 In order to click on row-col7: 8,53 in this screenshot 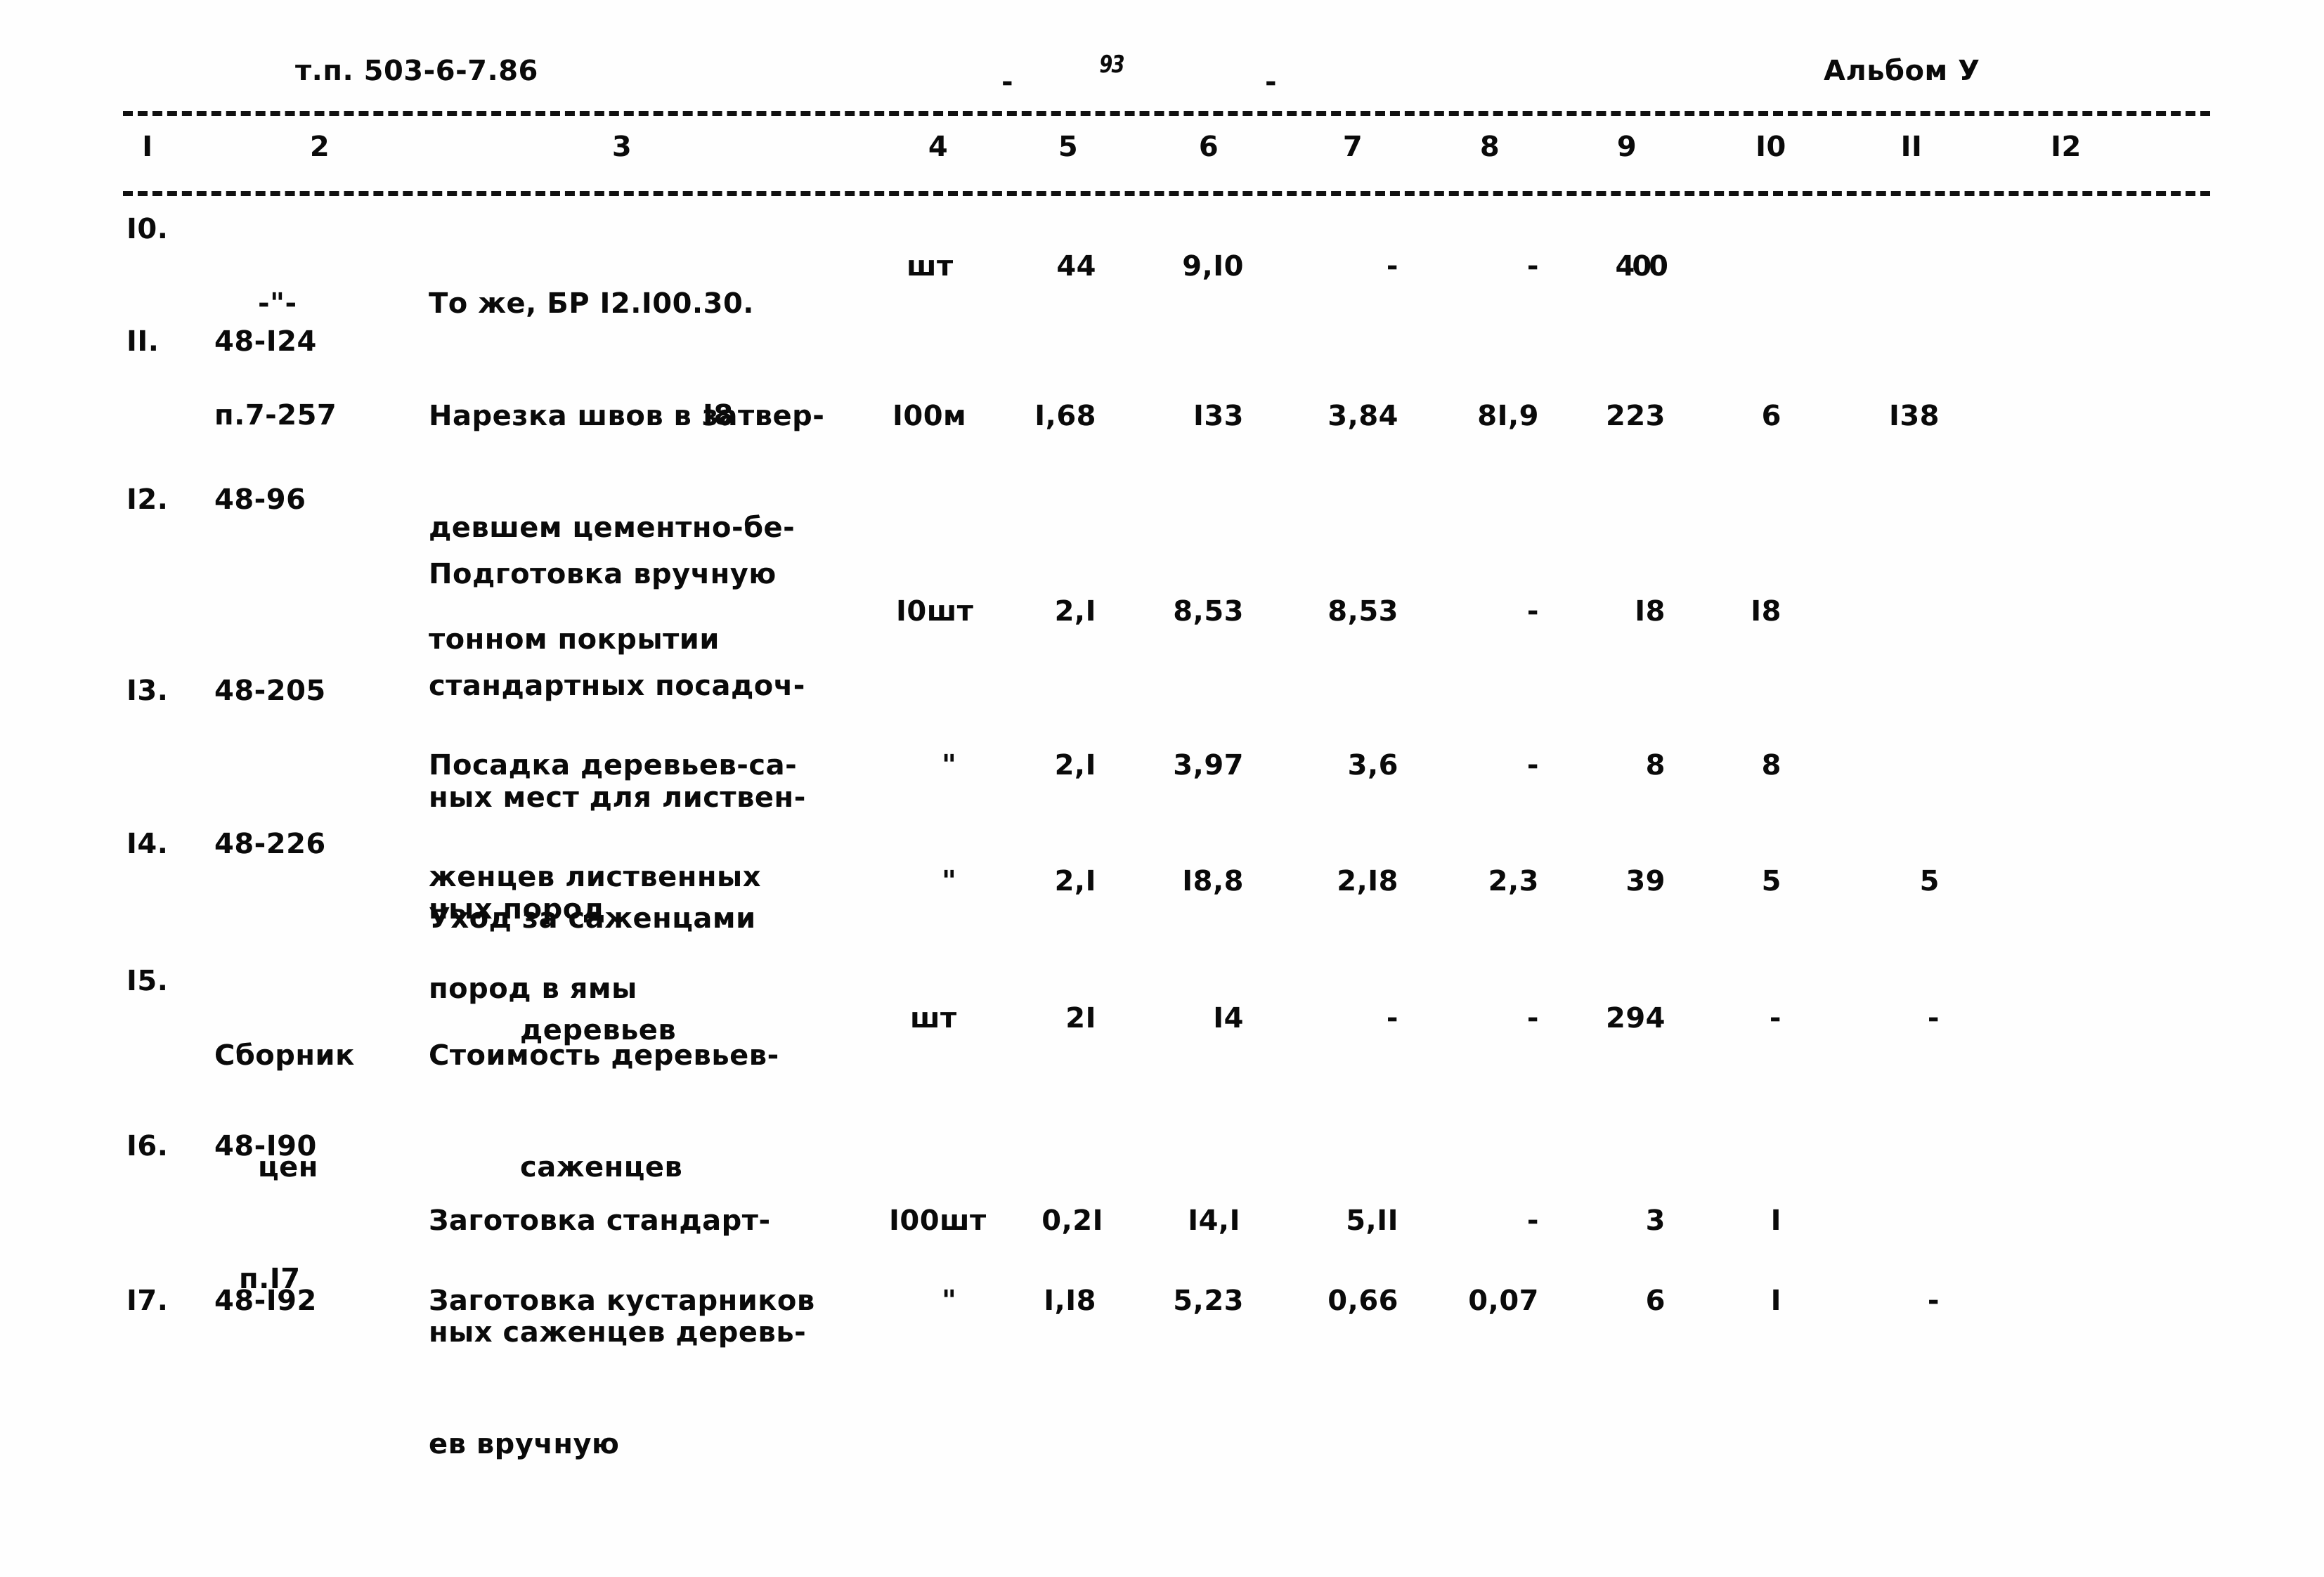, I will do `click(1362, 611)`.